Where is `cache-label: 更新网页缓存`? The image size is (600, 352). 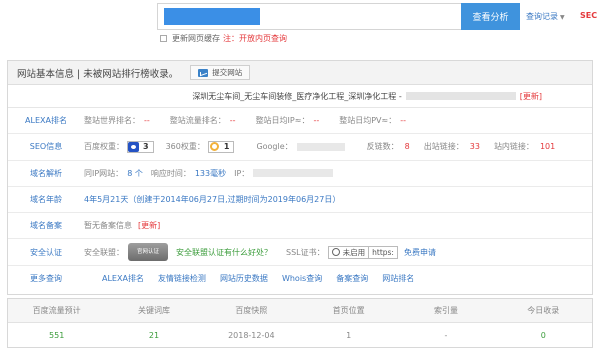 cache-label: 更新网页缓存 is located at coordinates (196, 38).